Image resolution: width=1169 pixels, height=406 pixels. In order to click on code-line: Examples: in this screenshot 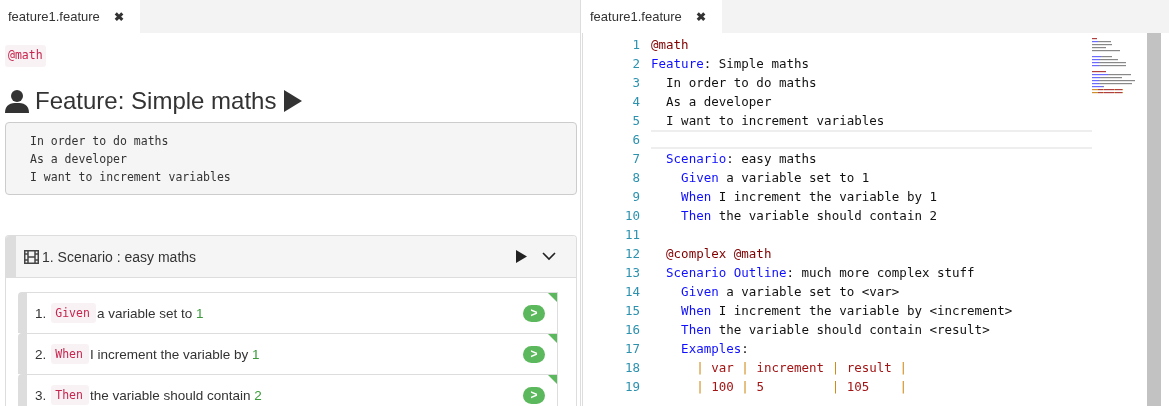, I will do `click(715, 348)`.